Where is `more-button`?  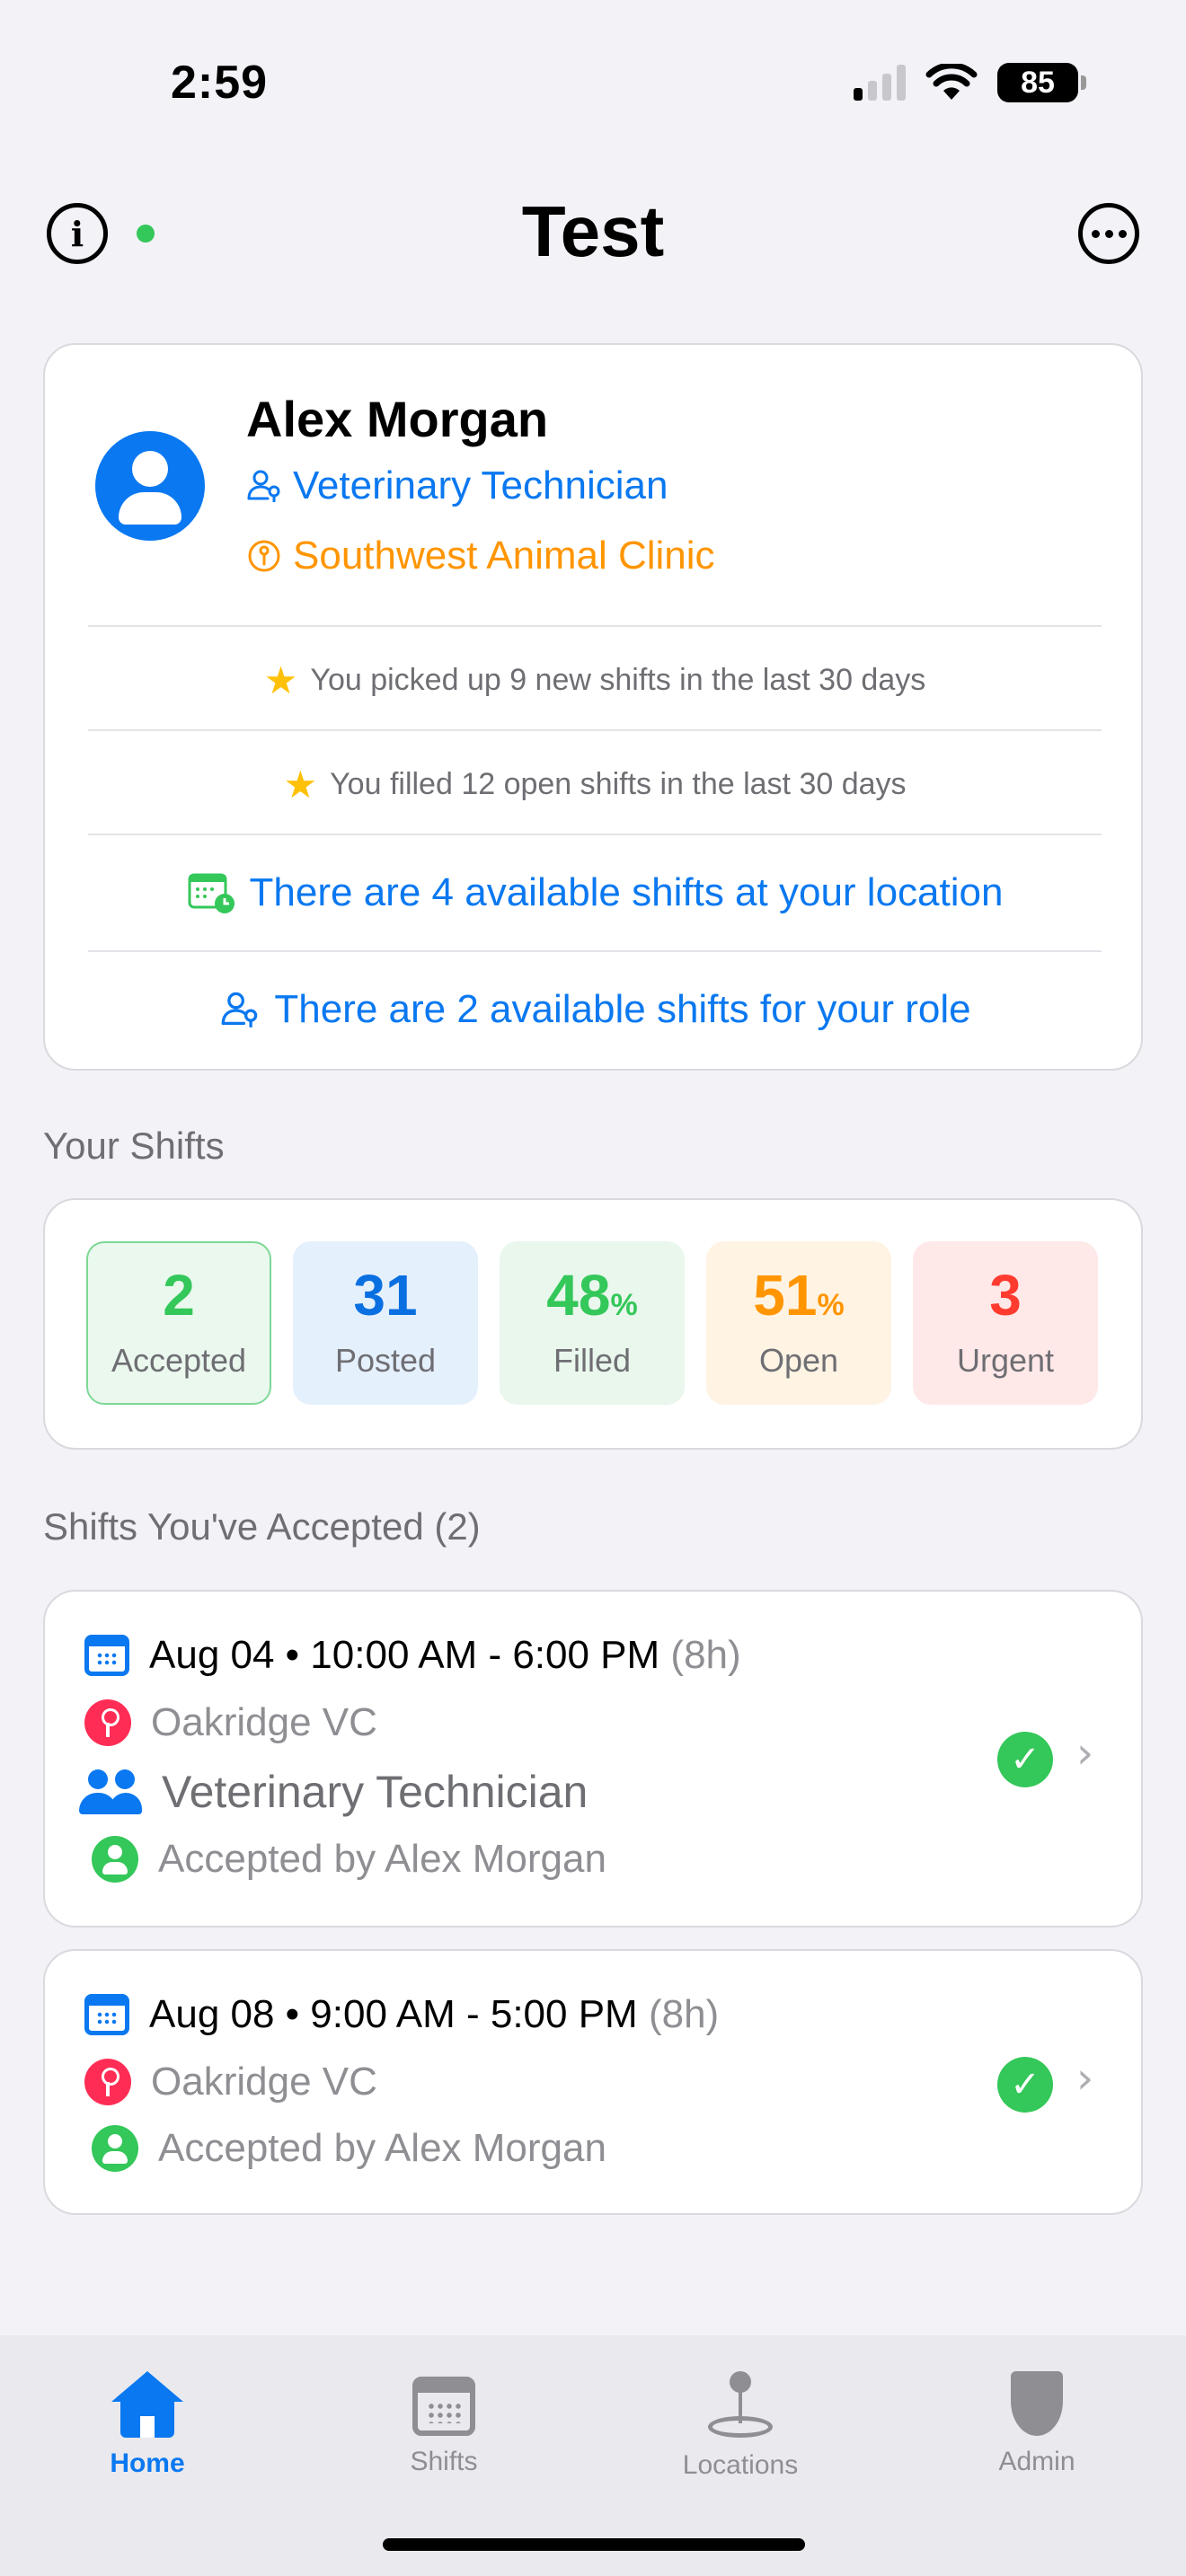
more-button is located at coordinates (1108, 233).